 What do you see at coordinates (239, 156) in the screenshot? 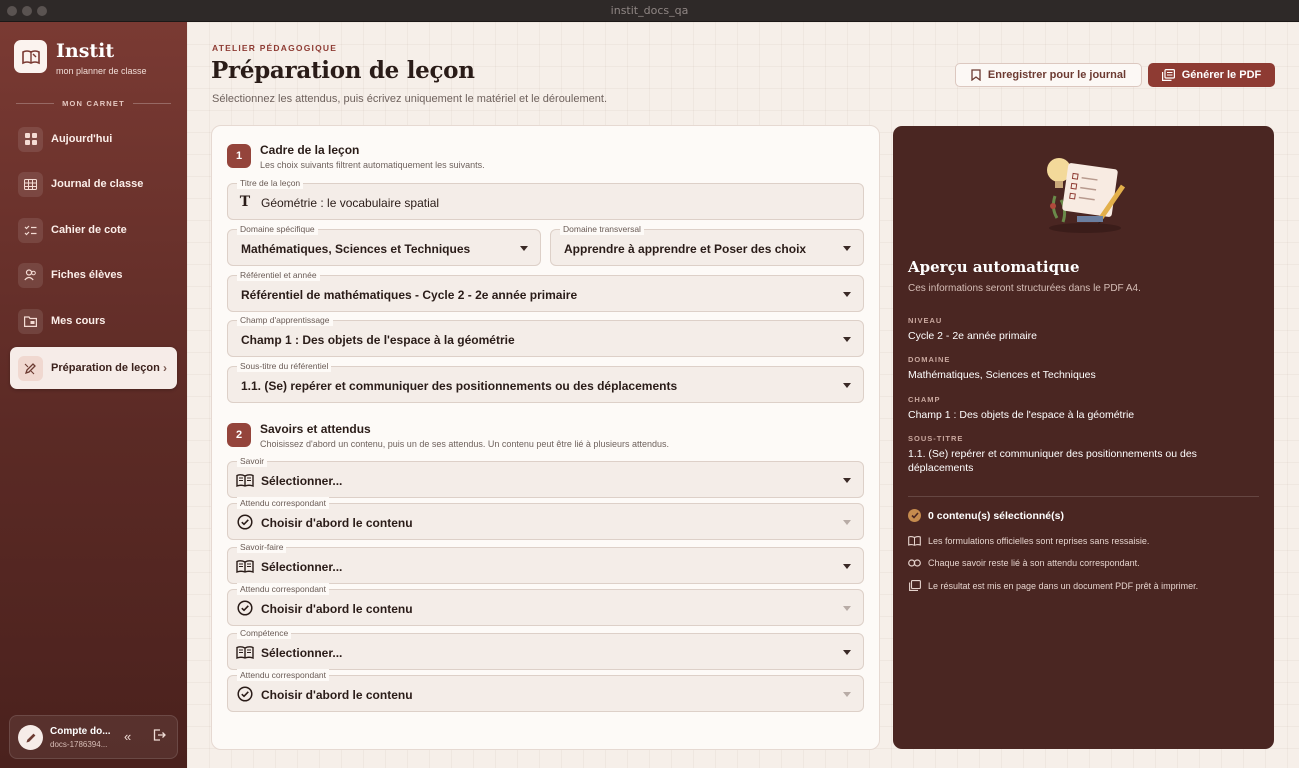
I see `step-number: 1` at bounding box center [239, 156].